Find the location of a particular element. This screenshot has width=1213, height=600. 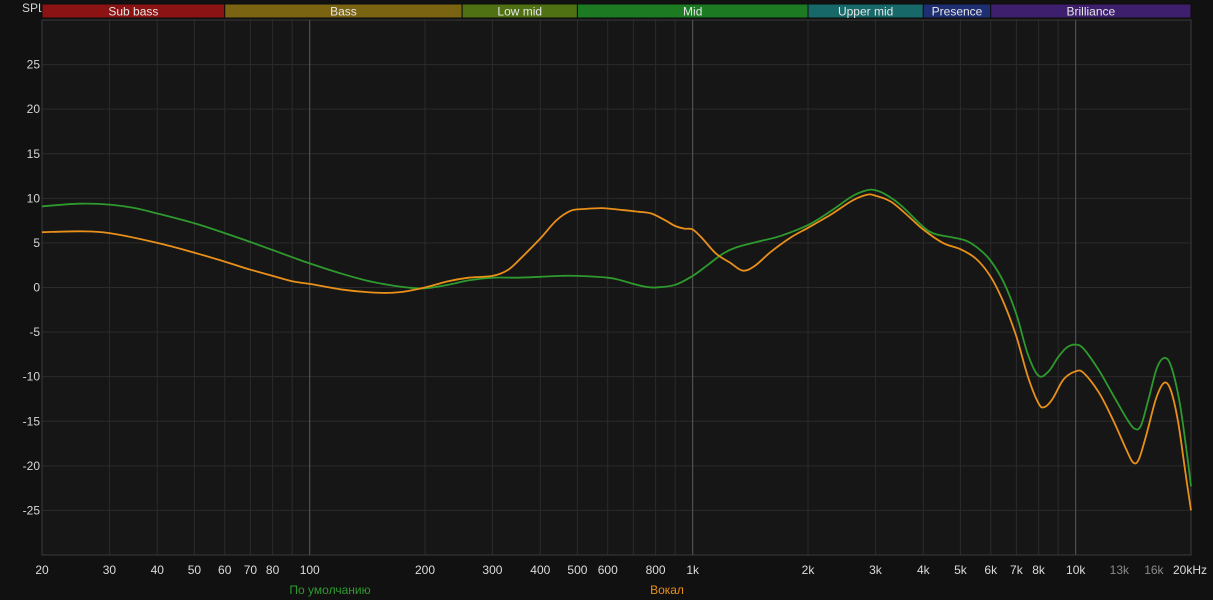

x-tick-label: 30 is located at coordinates (110, 570).